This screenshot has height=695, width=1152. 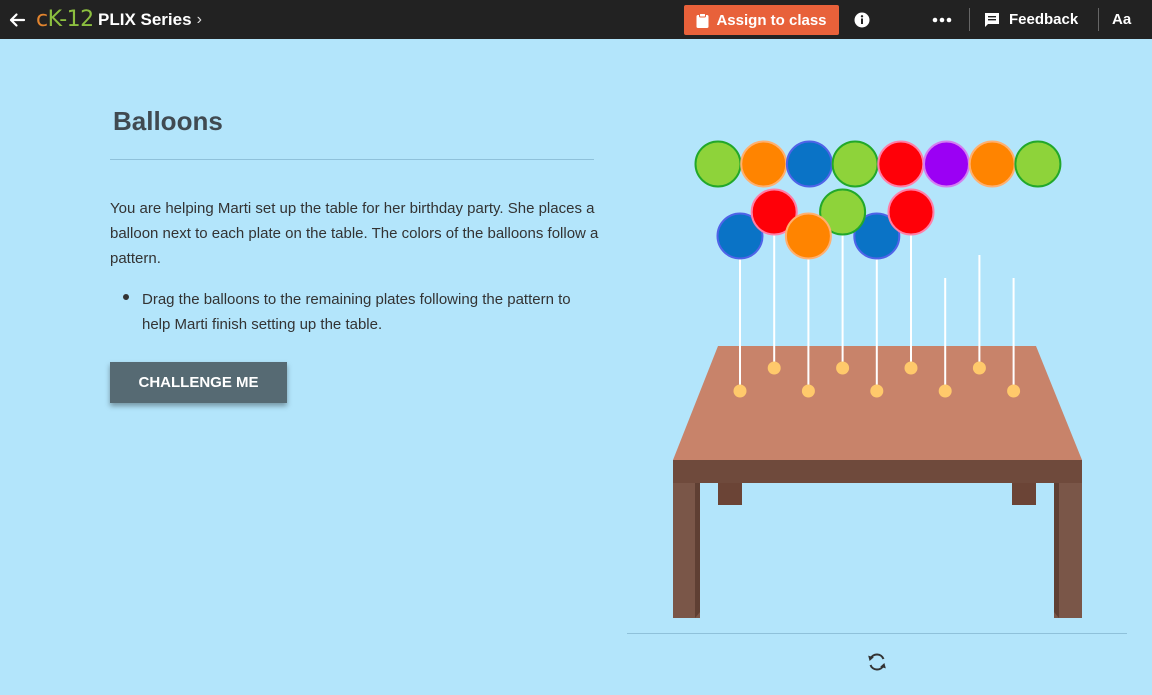 I want to click on chevron-right-icon: ›, so click(x=199, y=19).